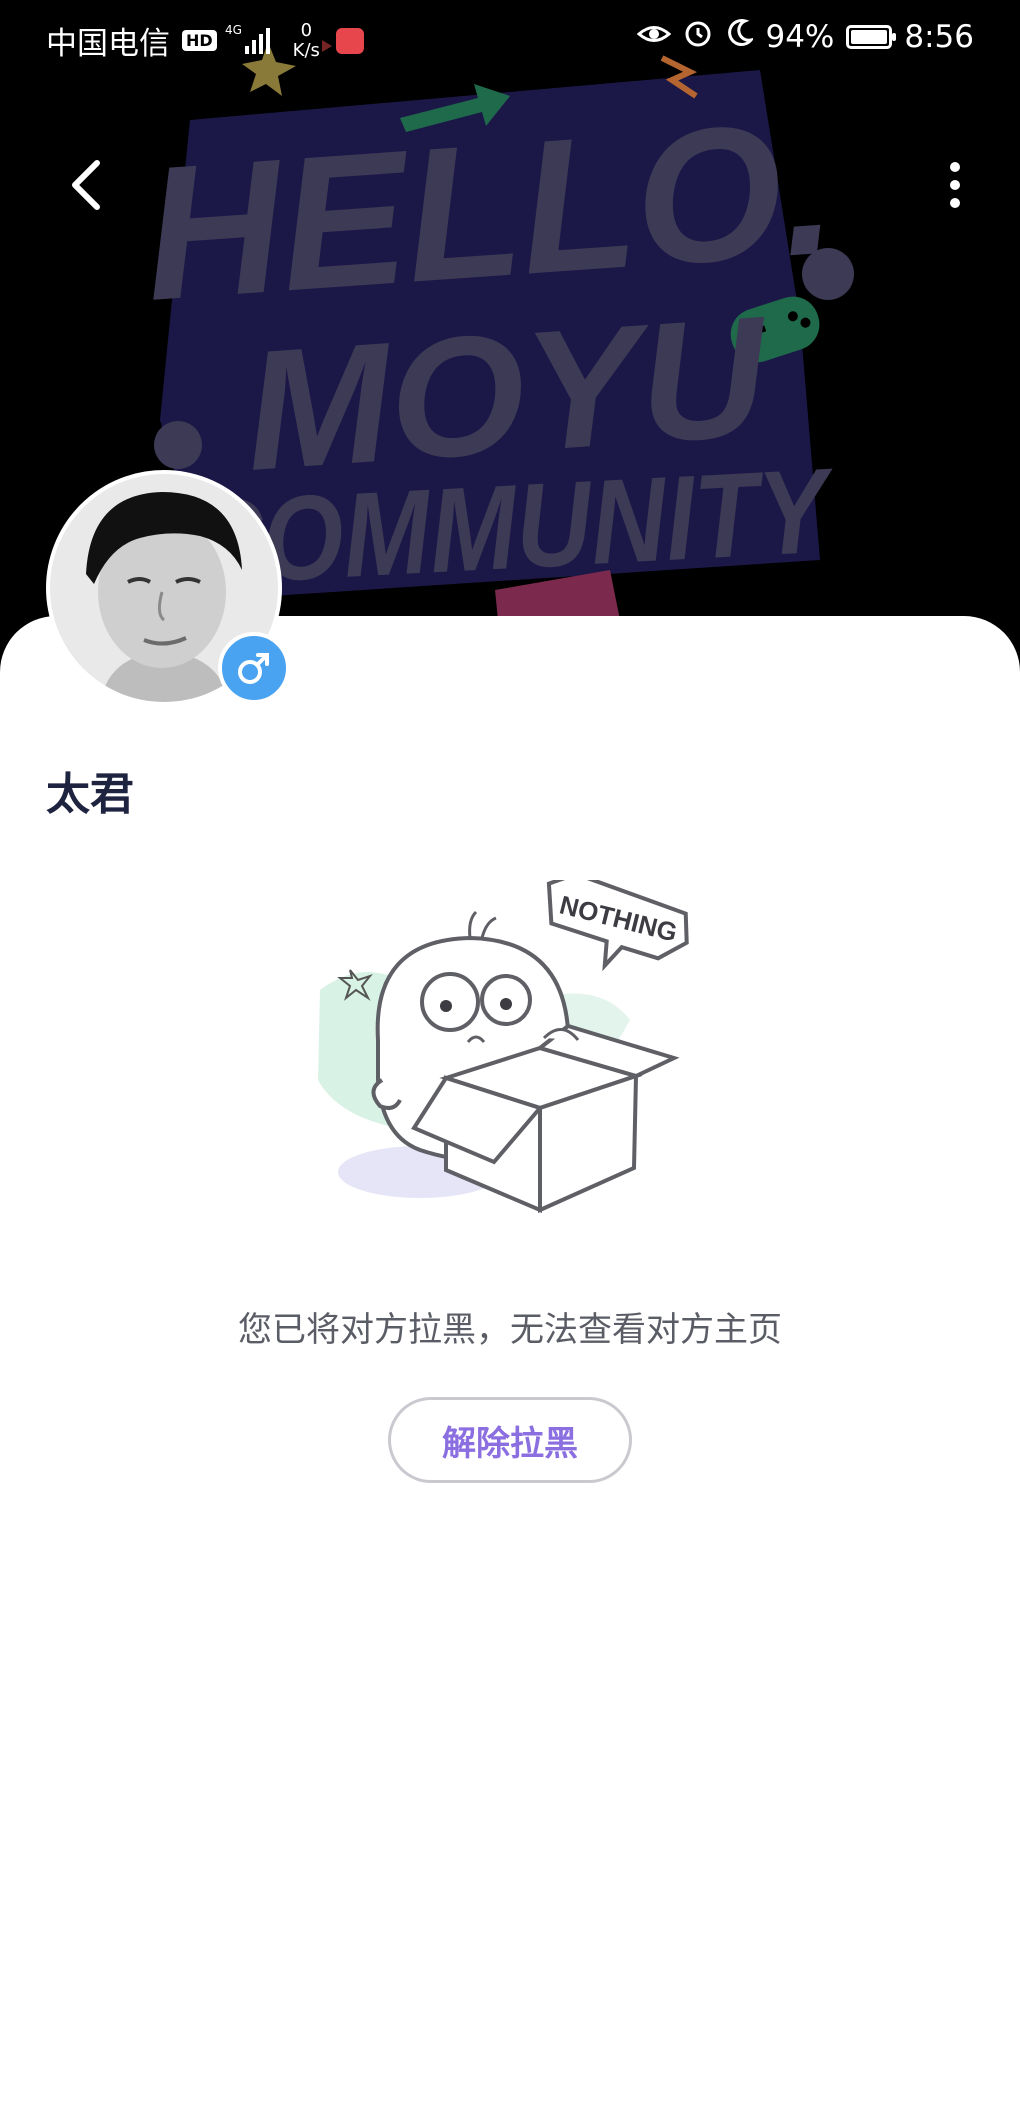 This screenshot has width=1020, height=2119. I want to click on network-type-label: 4G, so click(233, 30).